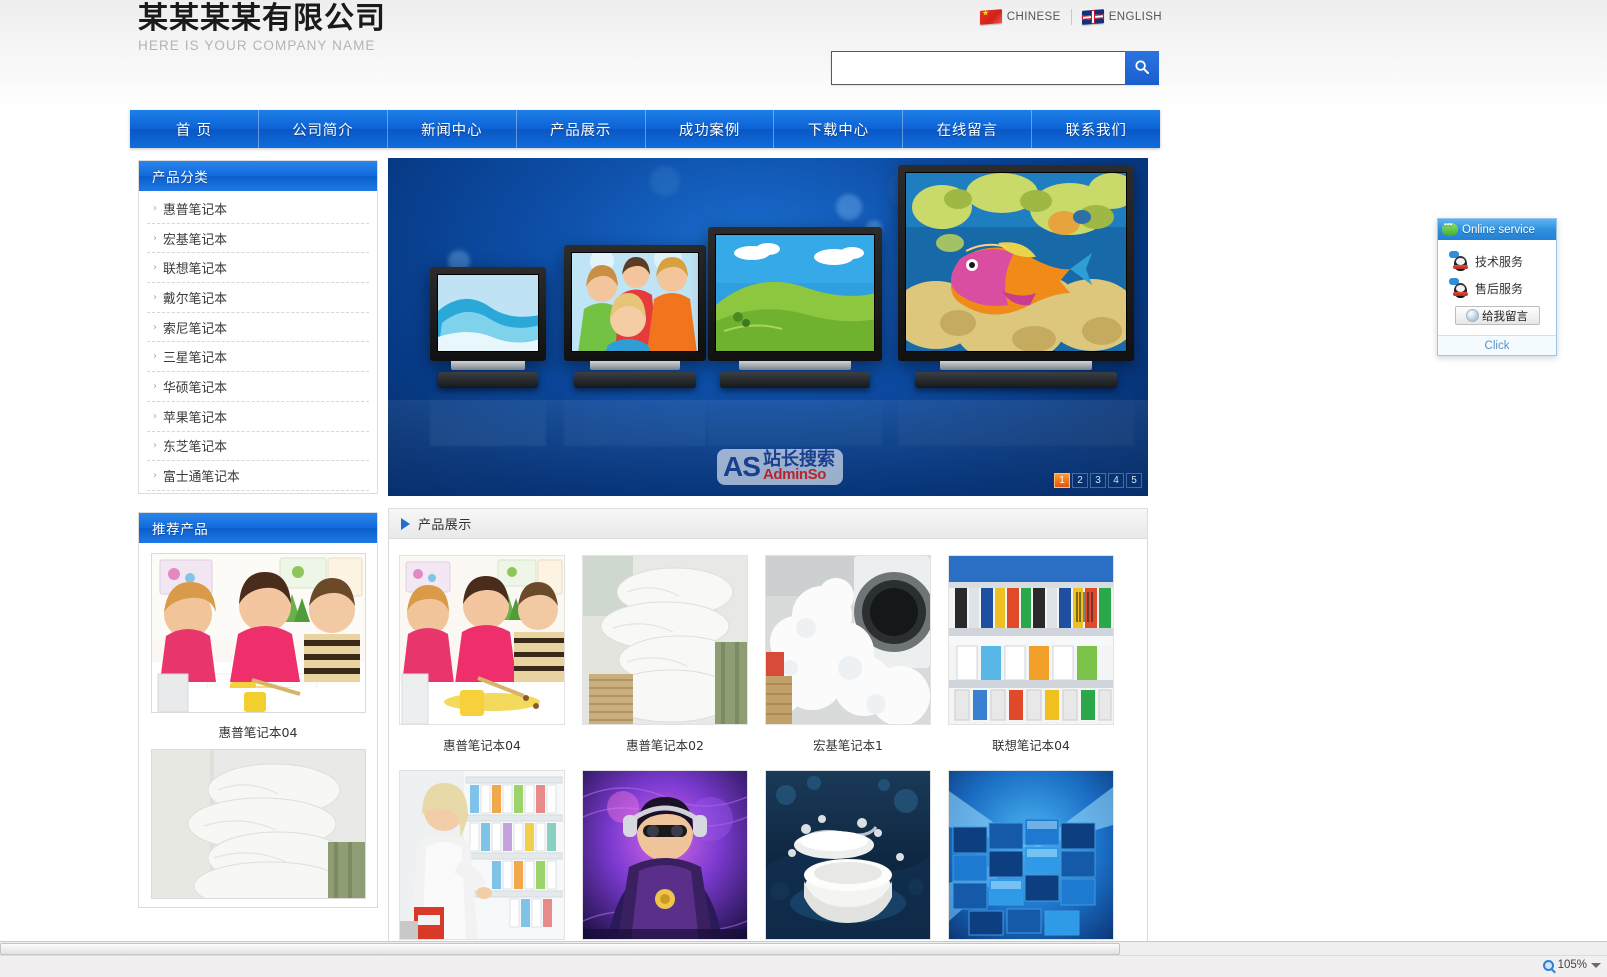  What do you see at coordinates (665, 855) in the screenshot?
I see `product-image-dj-headphones` at bounding box center [665, 855].